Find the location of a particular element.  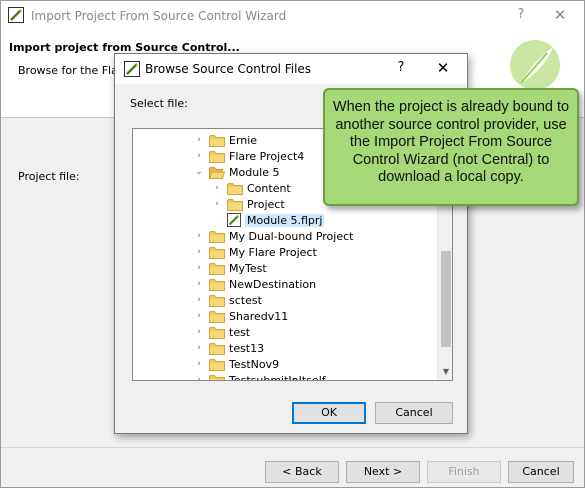

scroll-down-arrow-icon: ▼ is located at coordinates (445, 372).